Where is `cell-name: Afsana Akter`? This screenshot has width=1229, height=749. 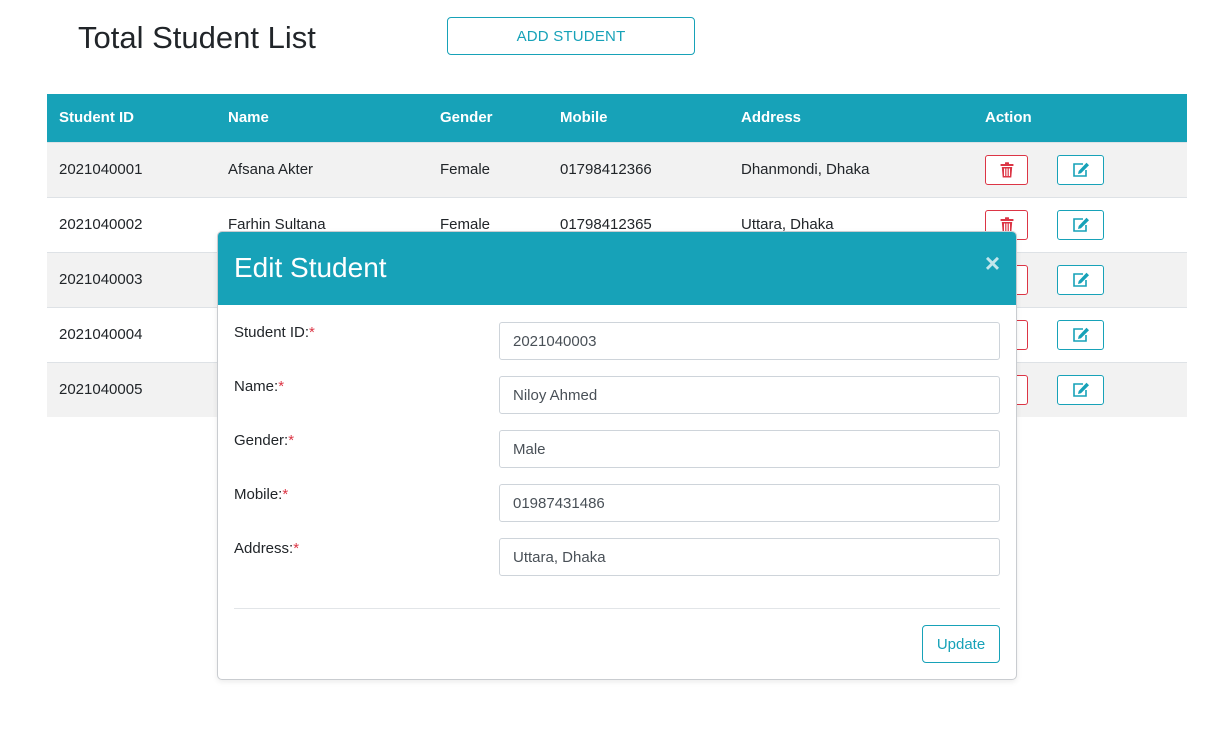 cell-name: Afsana Akter is located at coordinates (271, 169).